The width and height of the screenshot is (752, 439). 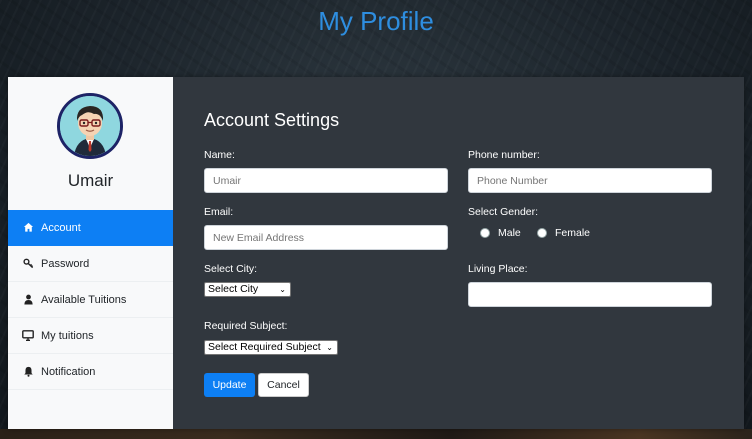 What do you see at coordinates (504, 155) in the screenshot?
I see `phone-label: Phone number:` at bounding box center [504, 155].